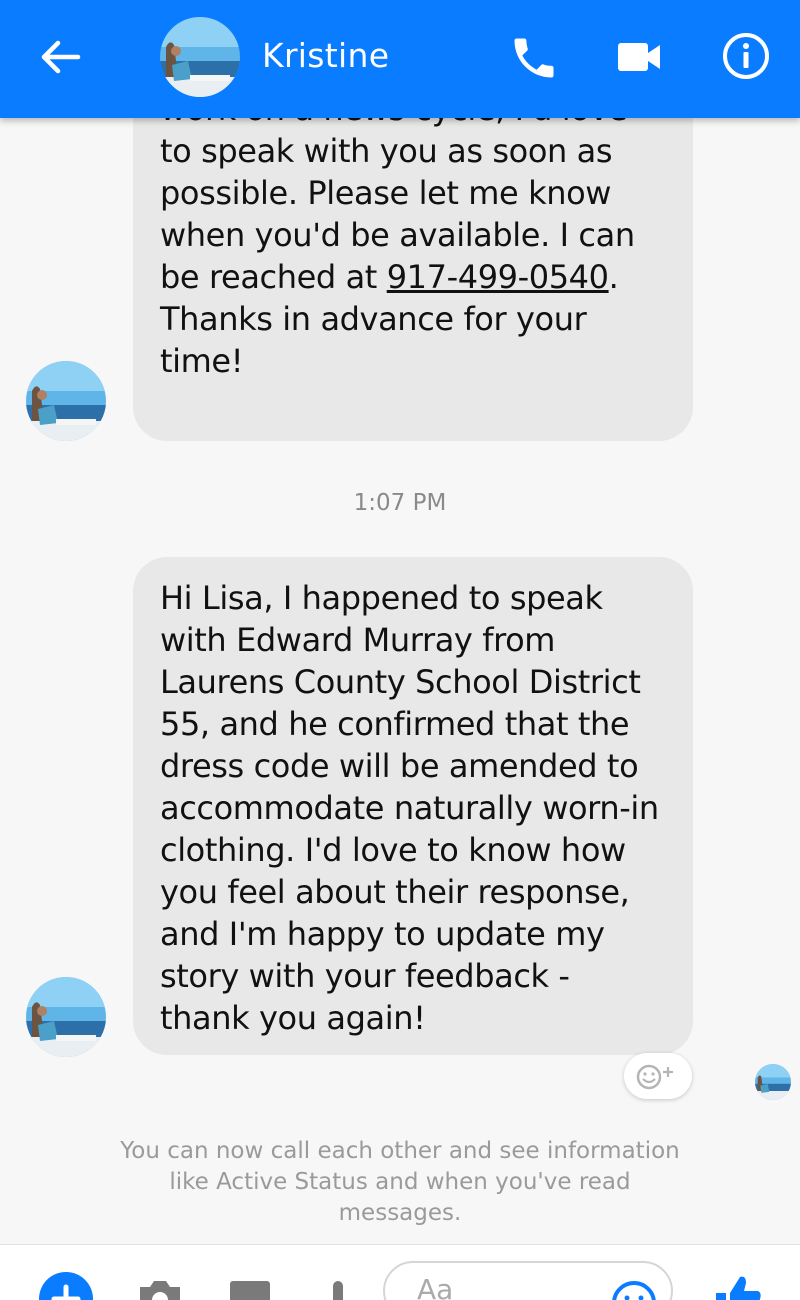  What do you see at coordinates (634, 1289) in the screenshot?
I see `emoji-icon` at bounding box center [634, 1289].